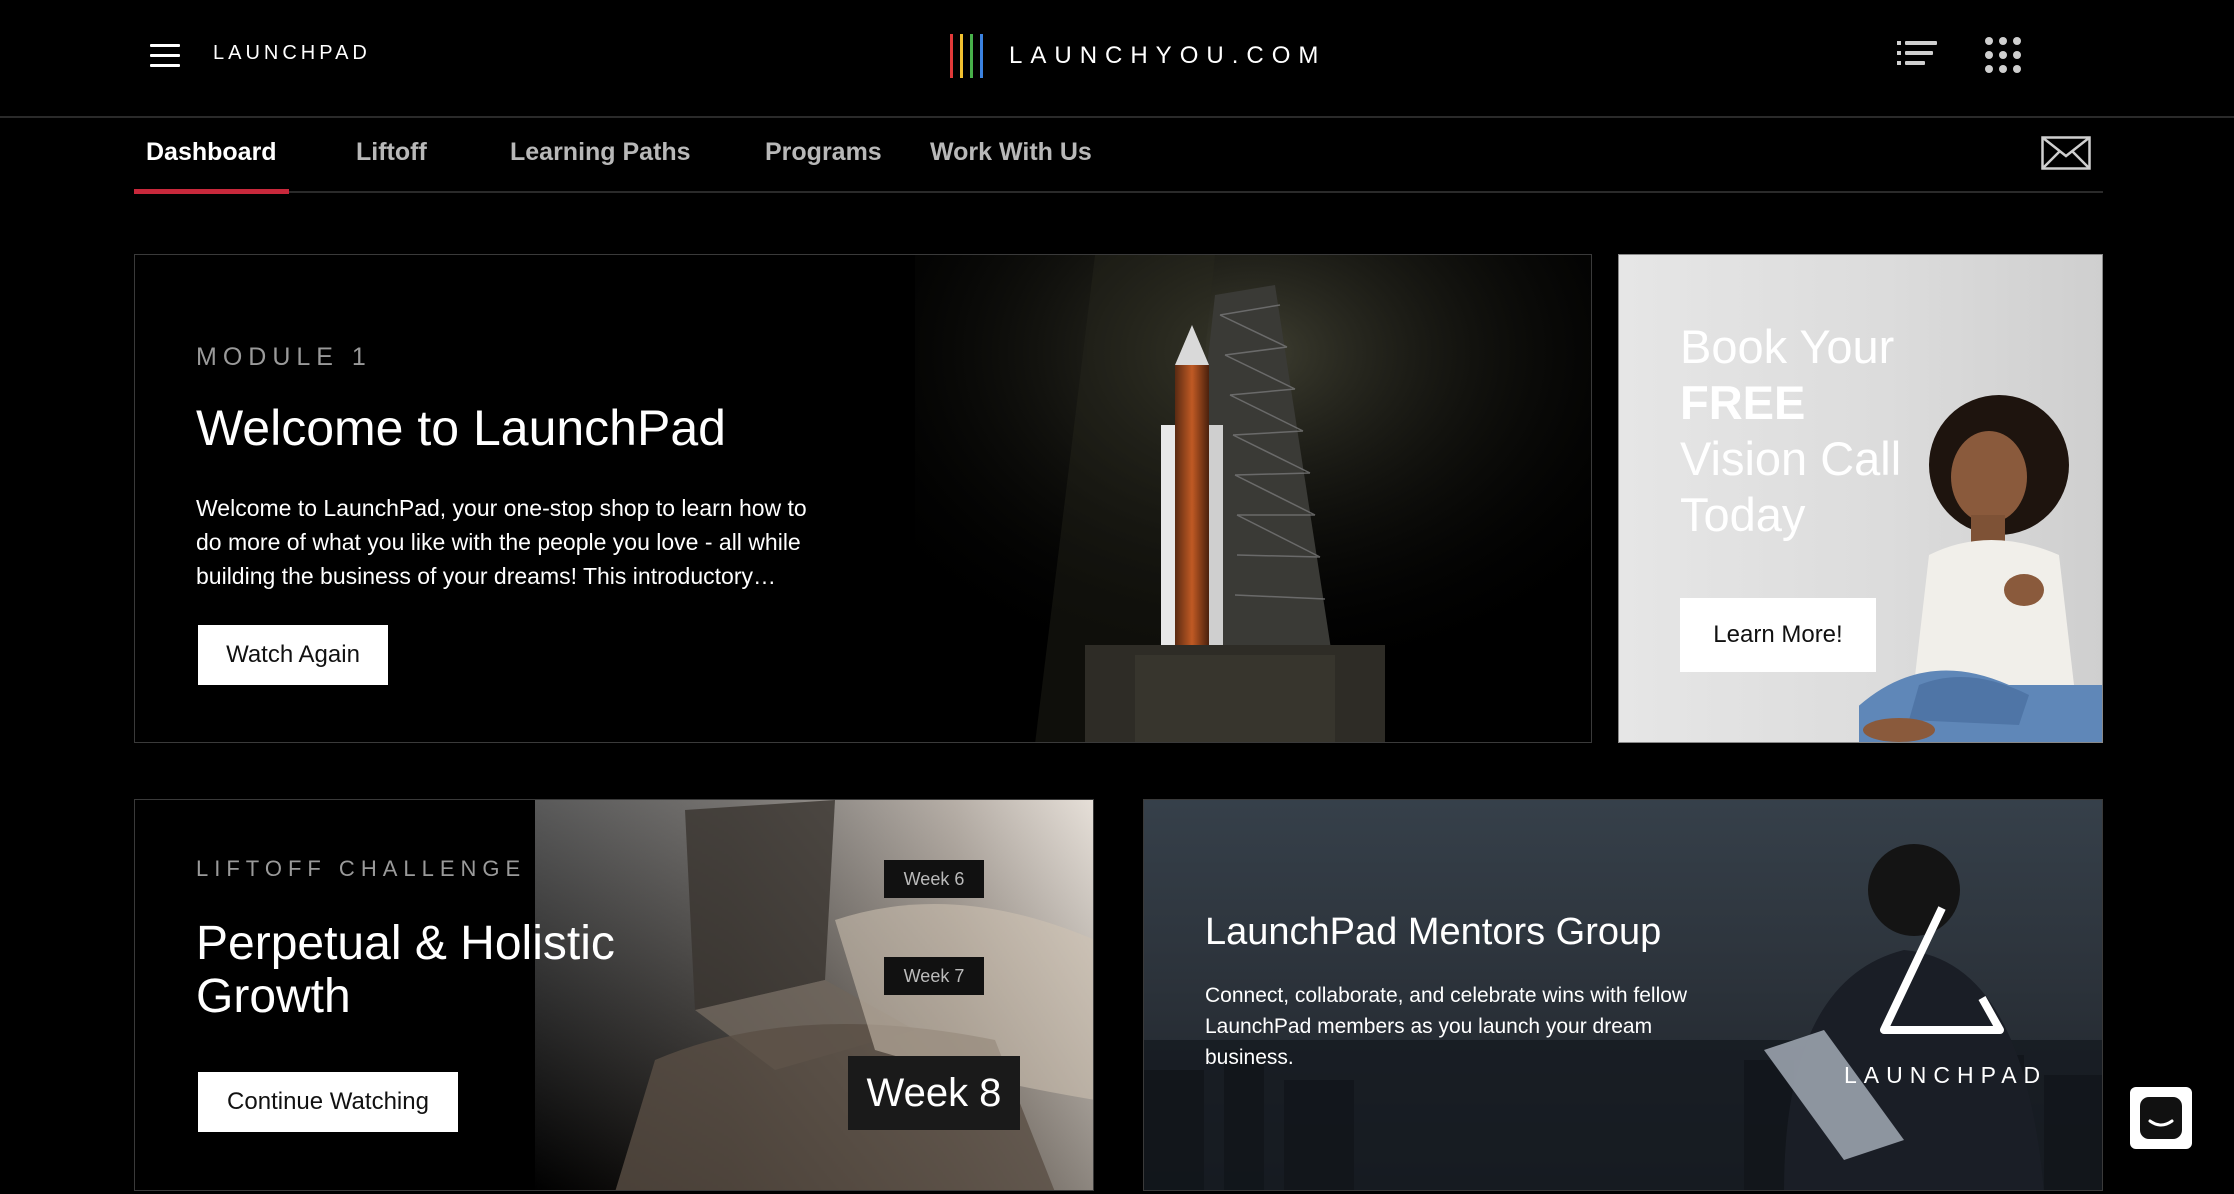  Describe the element at coordinates (211, 166) in the screenshot. I see `tab-dashboard: Dashboard` at that location.